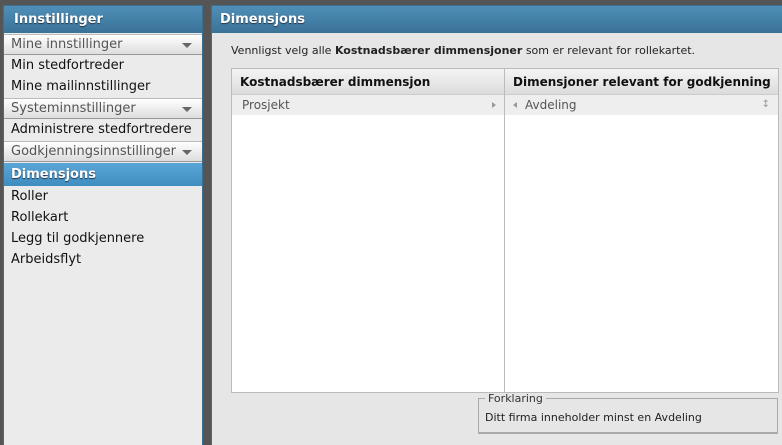 This screenshot has height=445, width=782. Describe the element at coordinates (67, 44) in the screenshot. I see `group-label: Mine innstillinger` at that location.